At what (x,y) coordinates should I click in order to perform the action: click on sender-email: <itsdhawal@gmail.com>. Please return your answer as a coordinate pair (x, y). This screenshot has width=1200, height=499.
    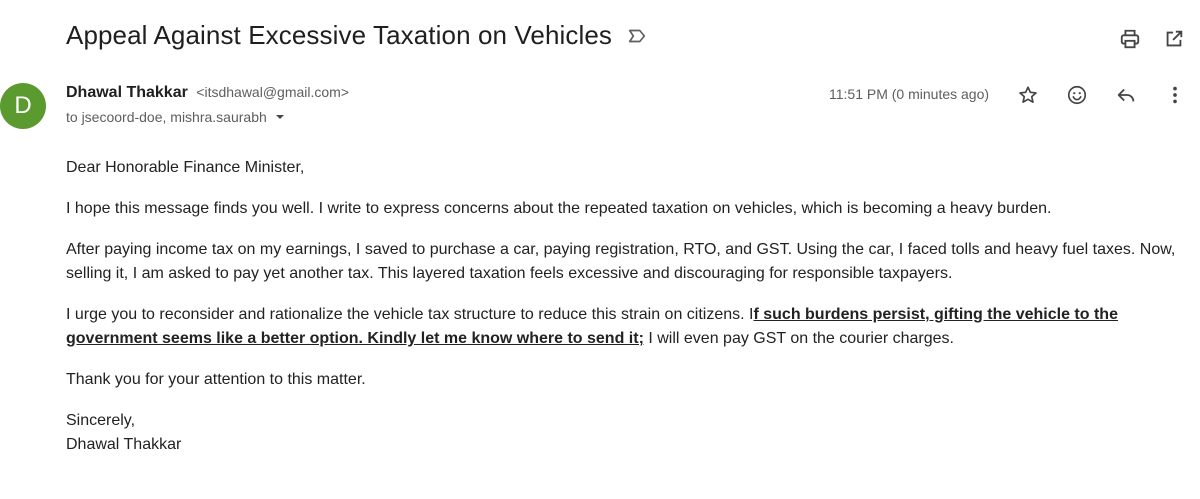
    Looking at the image, I should click on (273, 92).